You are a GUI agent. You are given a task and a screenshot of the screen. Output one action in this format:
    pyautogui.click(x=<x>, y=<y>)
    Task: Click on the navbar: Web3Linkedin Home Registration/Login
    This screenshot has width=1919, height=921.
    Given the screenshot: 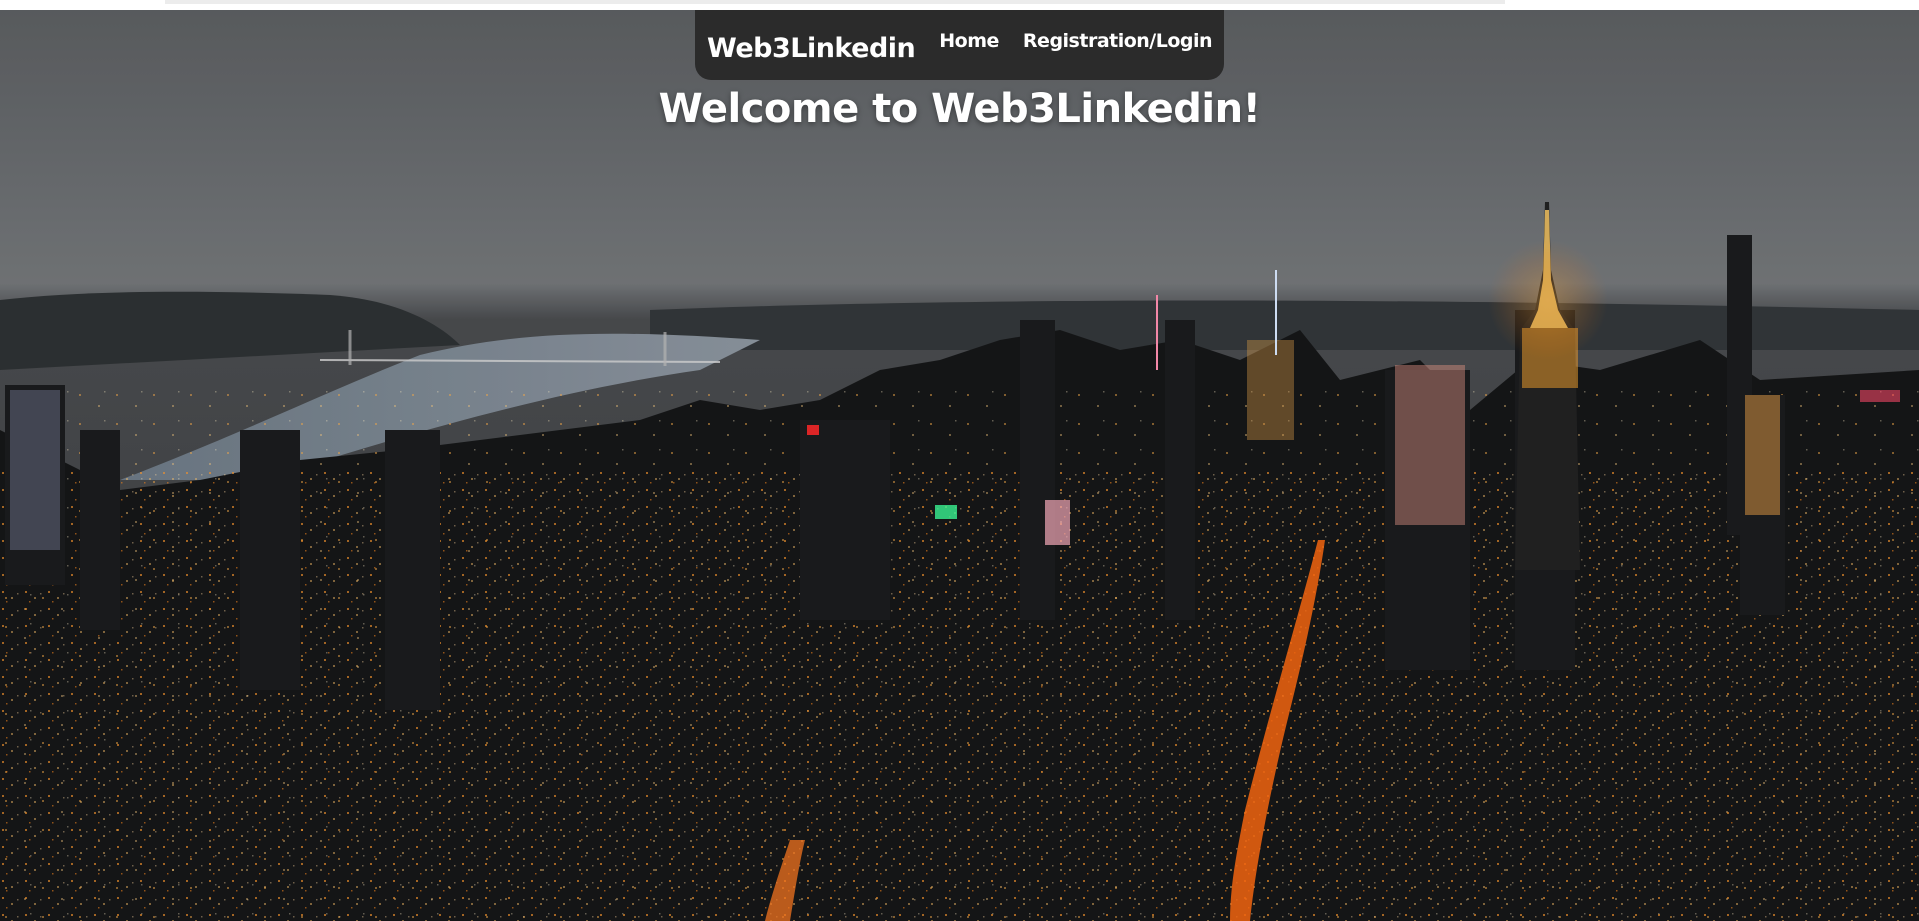 What is the action you would take?
    pyautogui.click(x=959, y=45)
    